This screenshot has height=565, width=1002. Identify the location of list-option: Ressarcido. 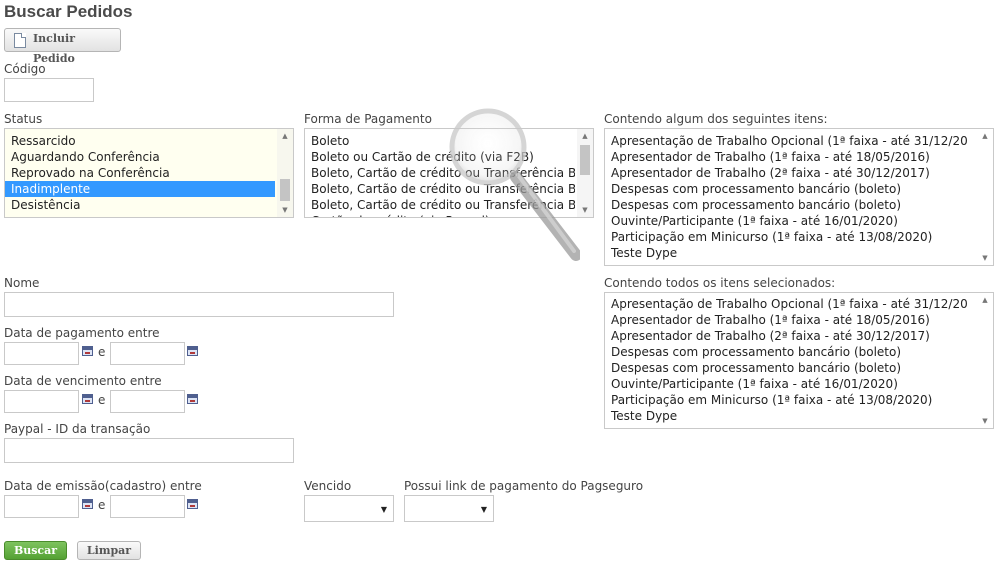
(140, 141).